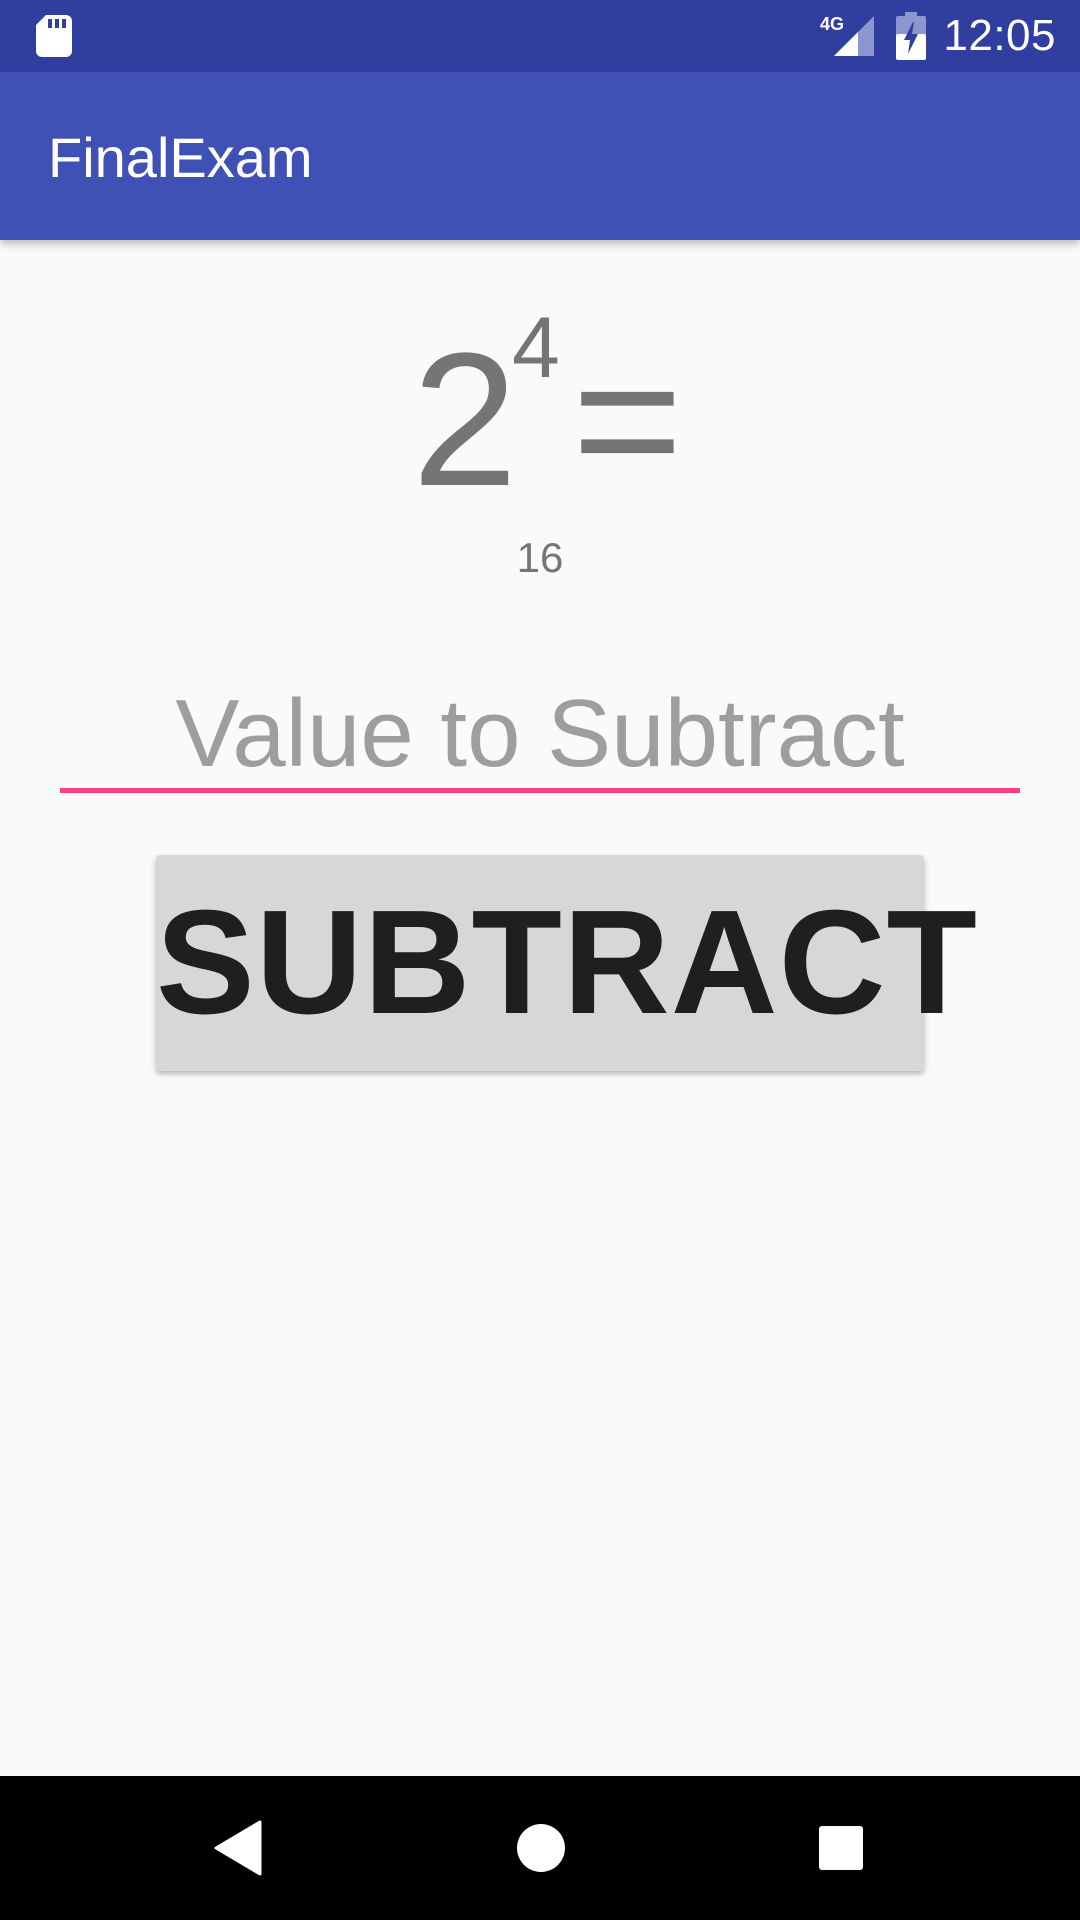  I want to click on home-icon, so click(541, 1848).